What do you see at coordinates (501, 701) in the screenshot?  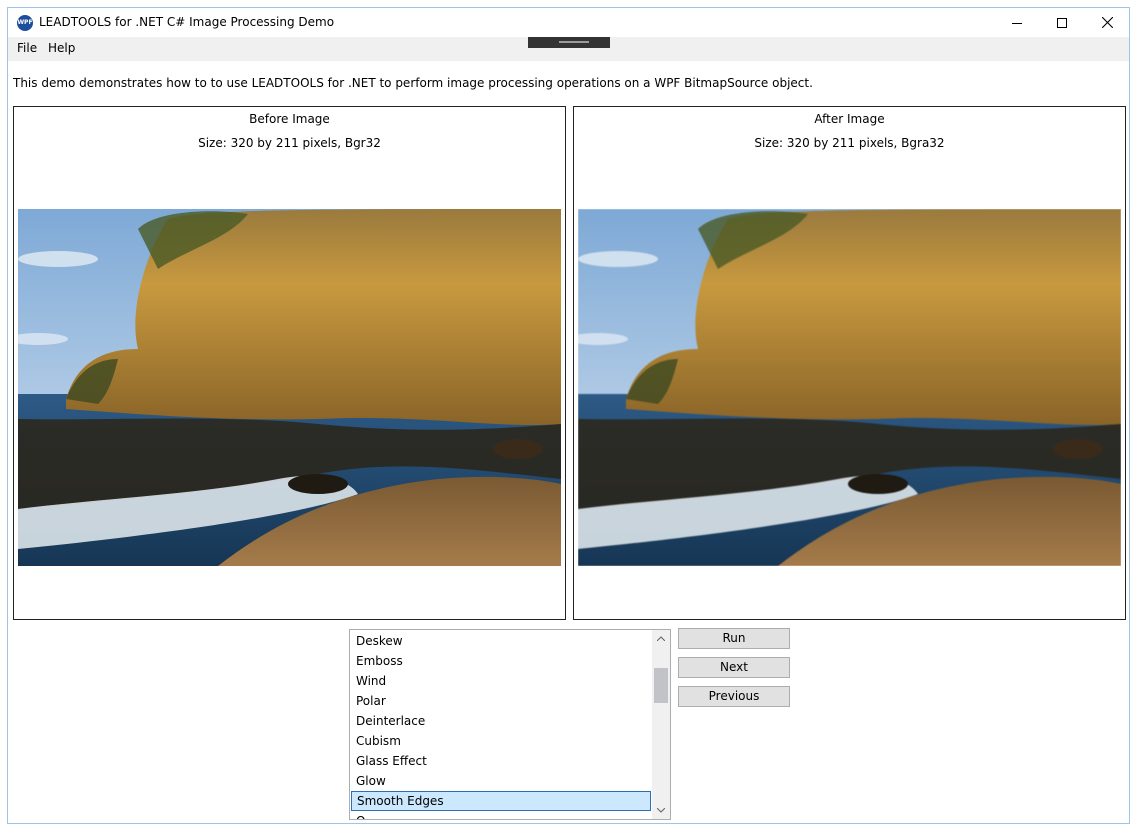 I see `list-item-polar: Polar` at bounding box center [501, 701].